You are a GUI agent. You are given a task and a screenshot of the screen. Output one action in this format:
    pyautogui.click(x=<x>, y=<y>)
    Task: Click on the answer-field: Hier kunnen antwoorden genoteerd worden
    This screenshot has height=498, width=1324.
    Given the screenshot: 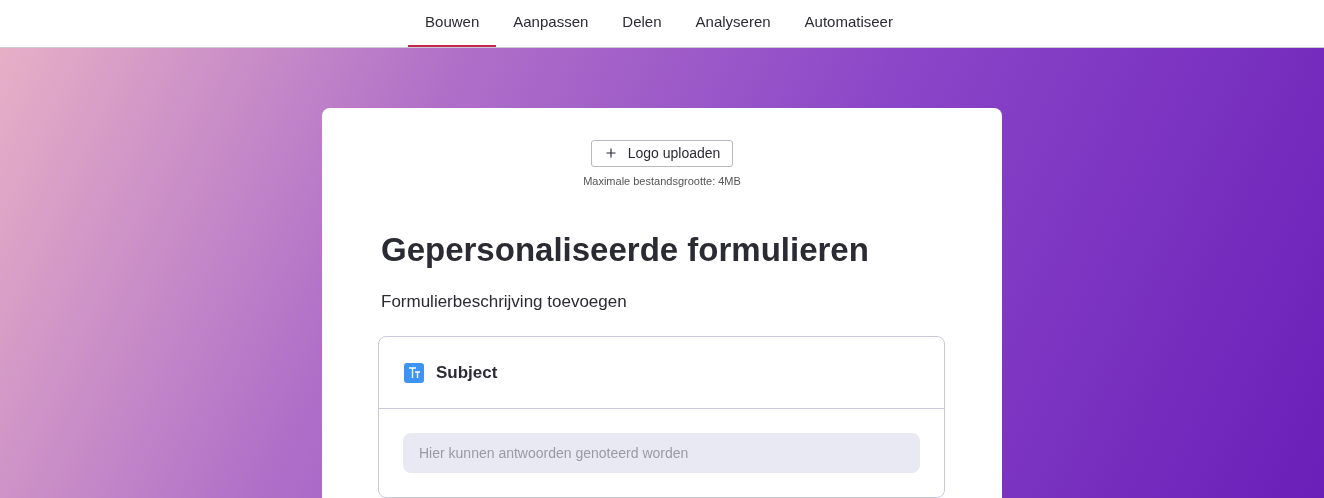 What is the action you would take?
    pyautogui.click(x=661, y=453)
    